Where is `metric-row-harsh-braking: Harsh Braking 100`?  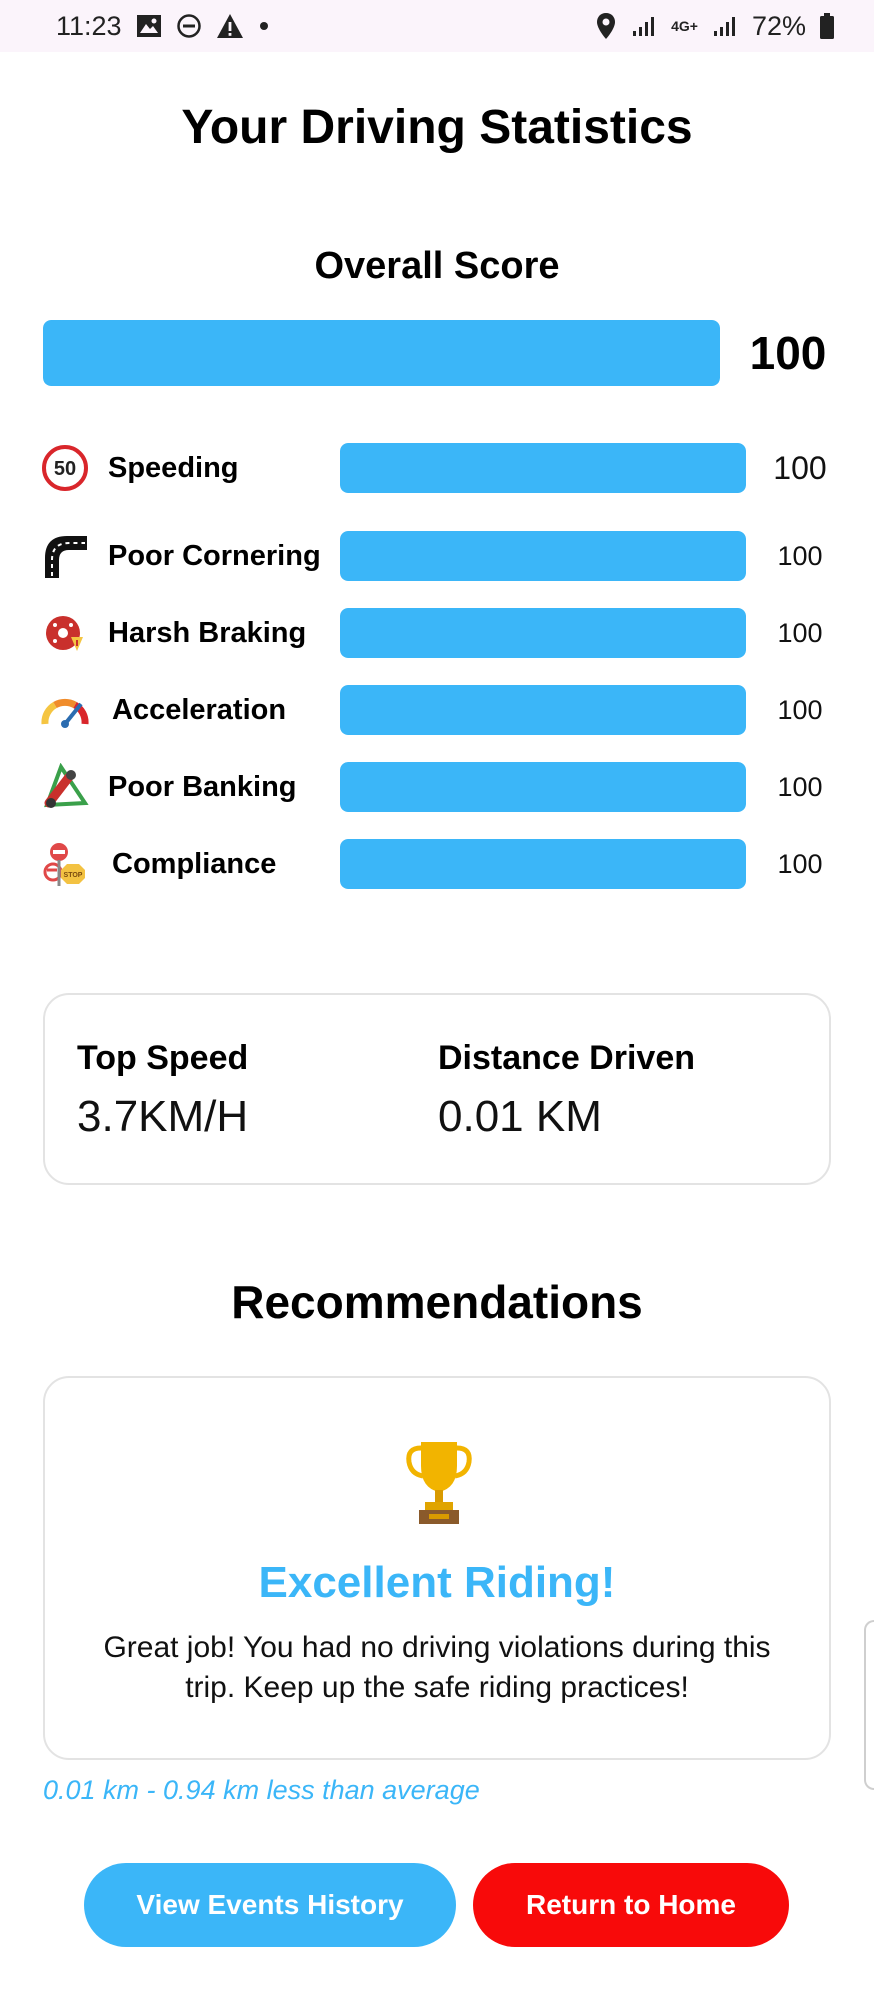 metric-row-harsh-braking: Harsh Braking 100 is located at coordinates (440, 633).